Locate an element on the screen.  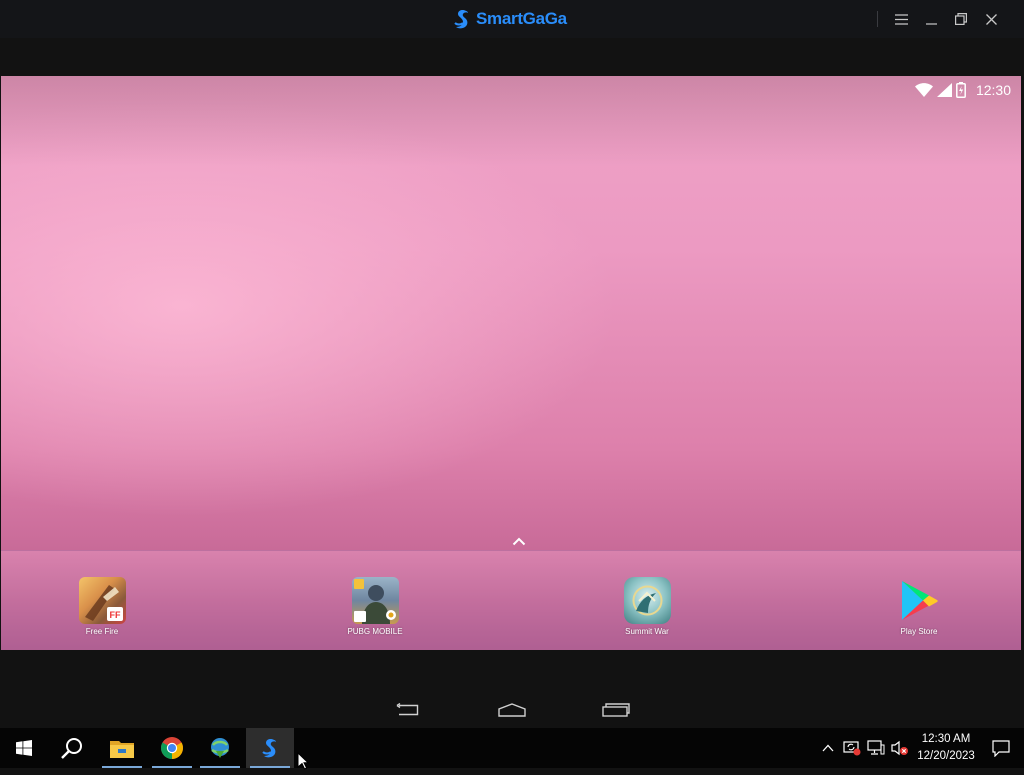
windows-start-icon is located at coordinates (24, 748).